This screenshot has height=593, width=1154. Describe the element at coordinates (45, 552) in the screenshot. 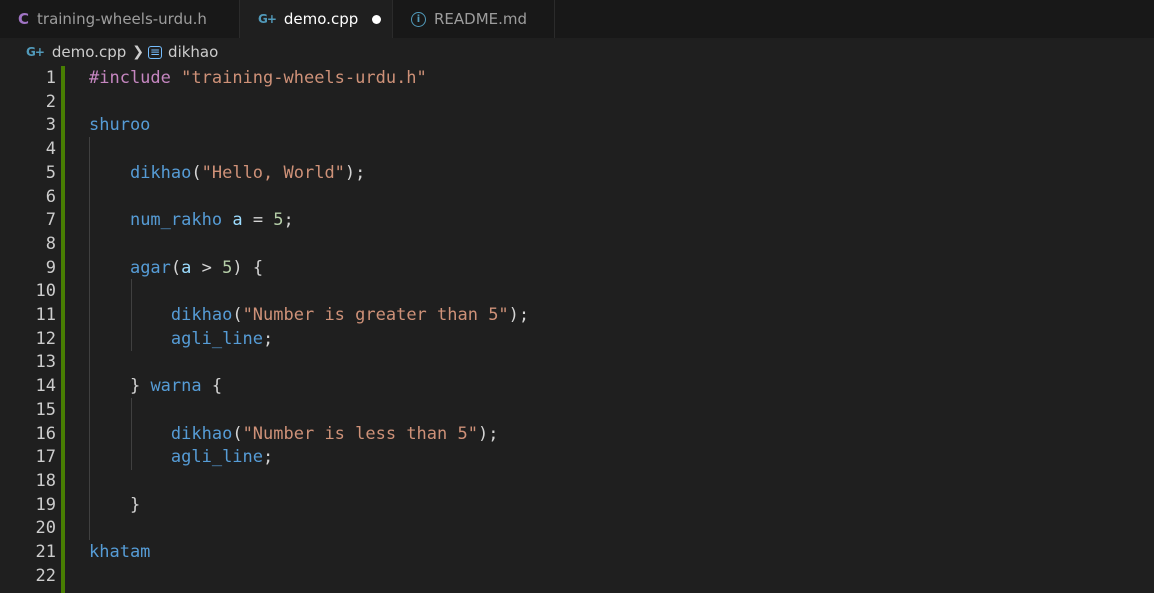

I see `line-number: 21` at that location.